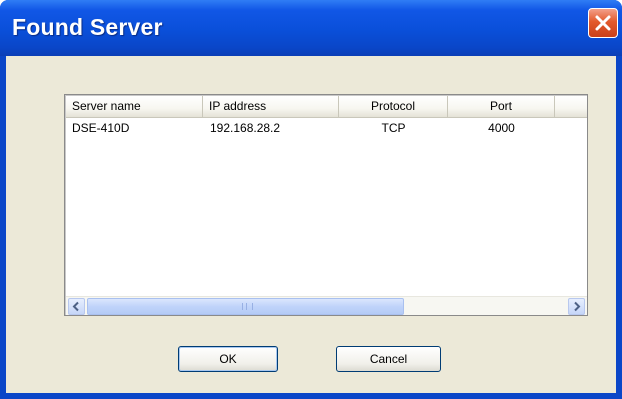 The image size is (622, 399). Describe the element at coordinates (571, 106) in the screenshot. I see `column-header-empty` at that location.